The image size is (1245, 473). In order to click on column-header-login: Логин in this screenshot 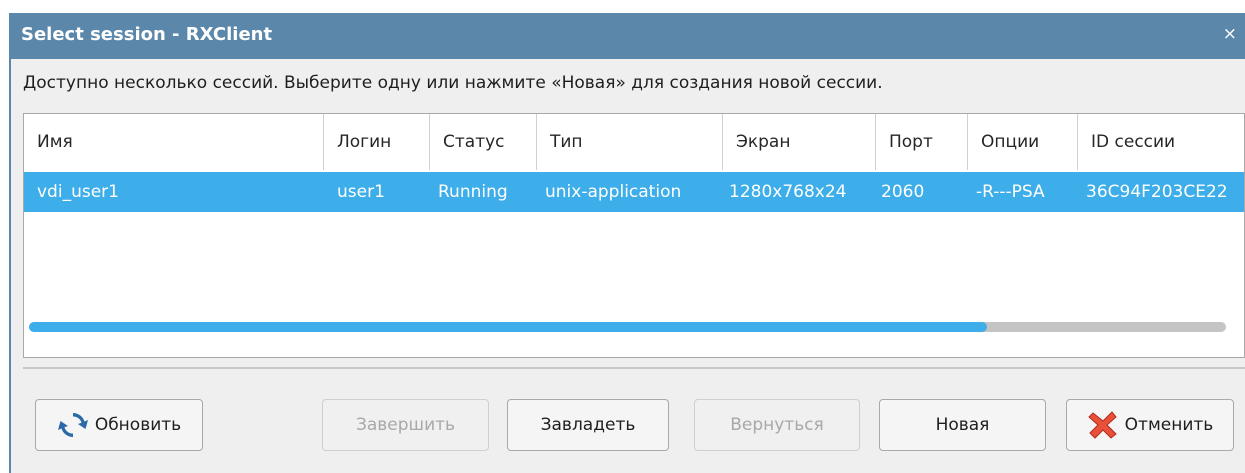, I will do `click(377, 142)`.